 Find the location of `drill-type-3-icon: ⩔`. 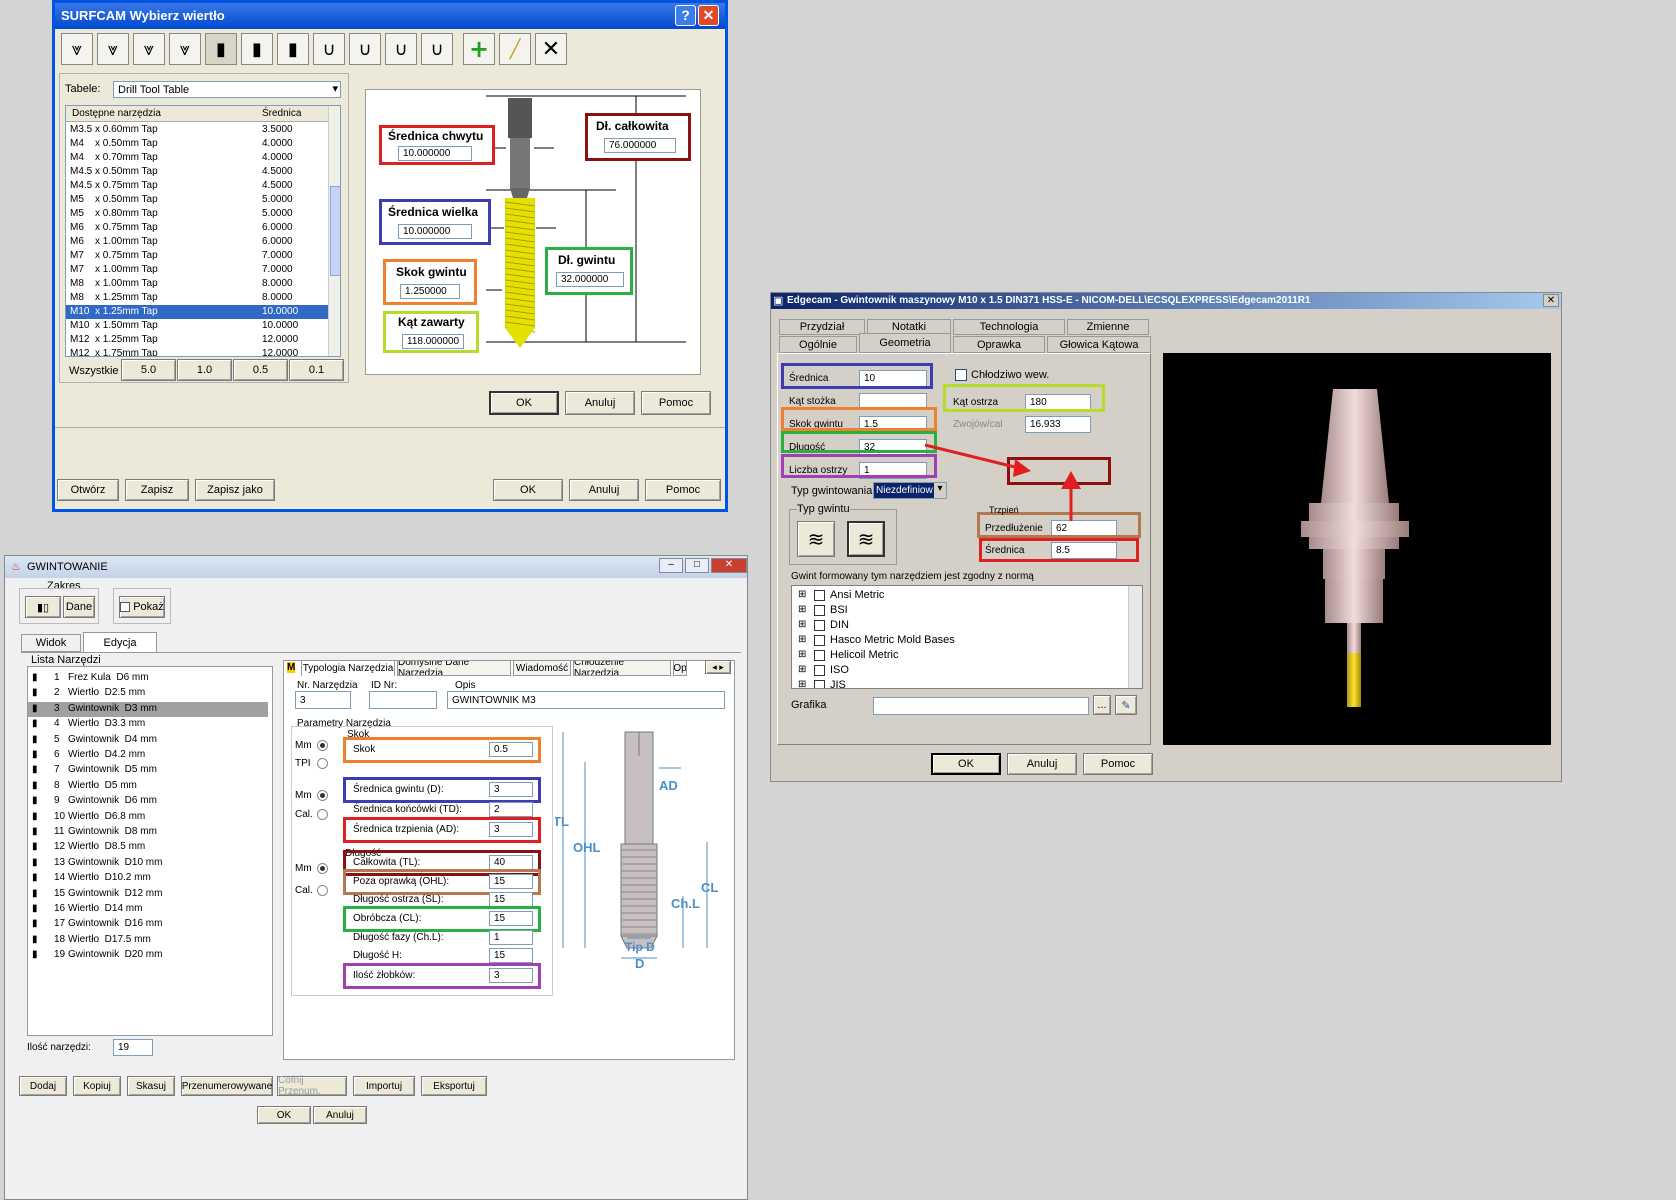

drill-type-3-icon: ⩔ is located at coordinates (149, 49).